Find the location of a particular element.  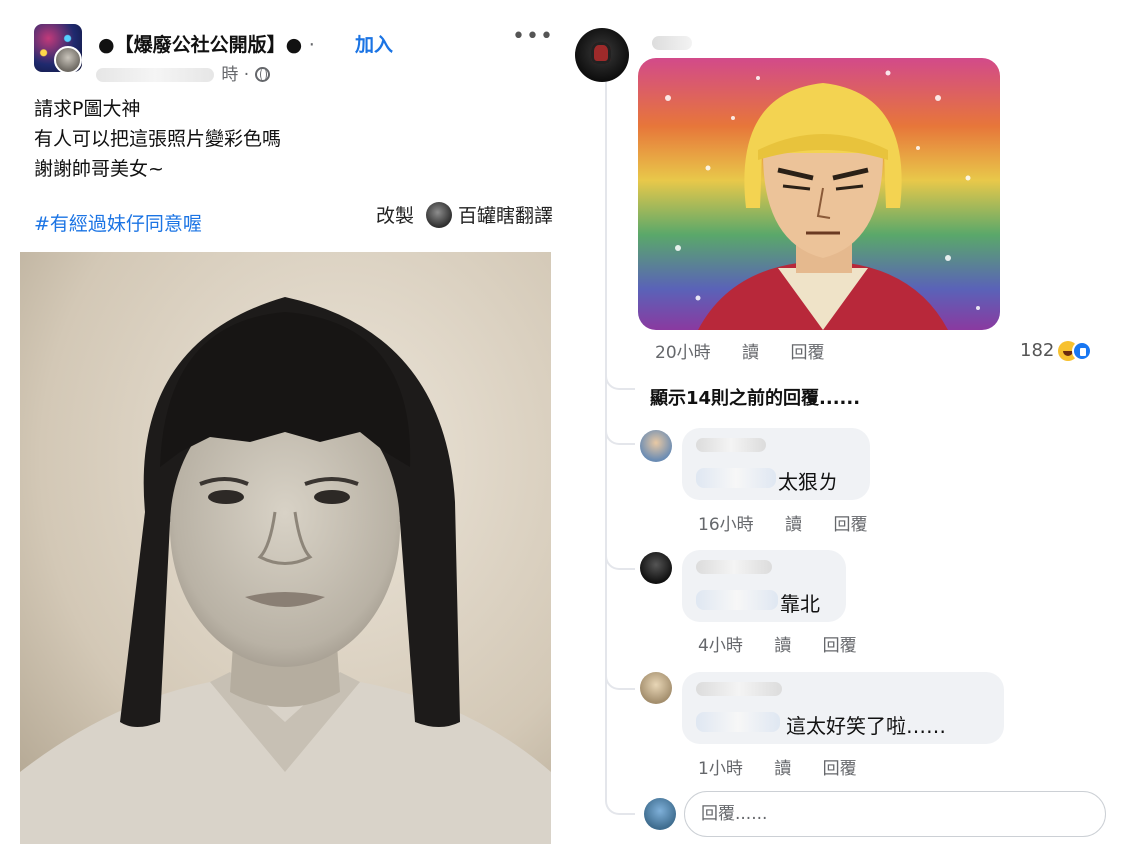

remix-author-avatar is located at coordinates (439, 214).